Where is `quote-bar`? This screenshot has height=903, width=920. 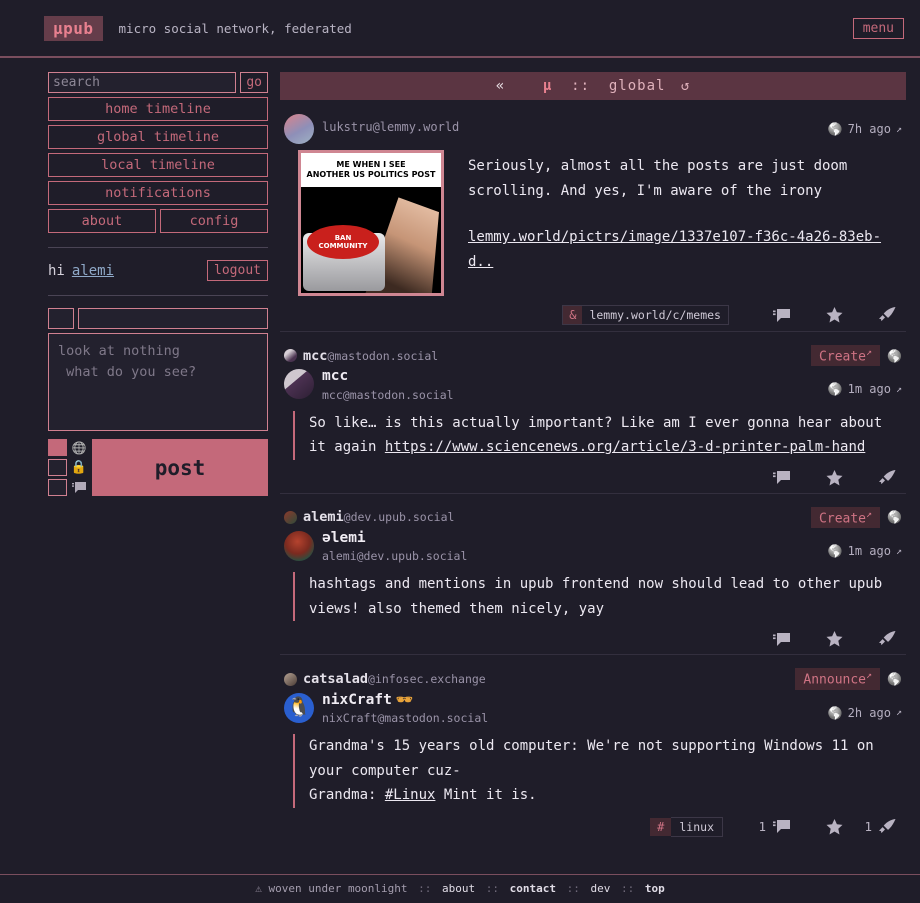
quote-bar is located at coordinates (294, 435).